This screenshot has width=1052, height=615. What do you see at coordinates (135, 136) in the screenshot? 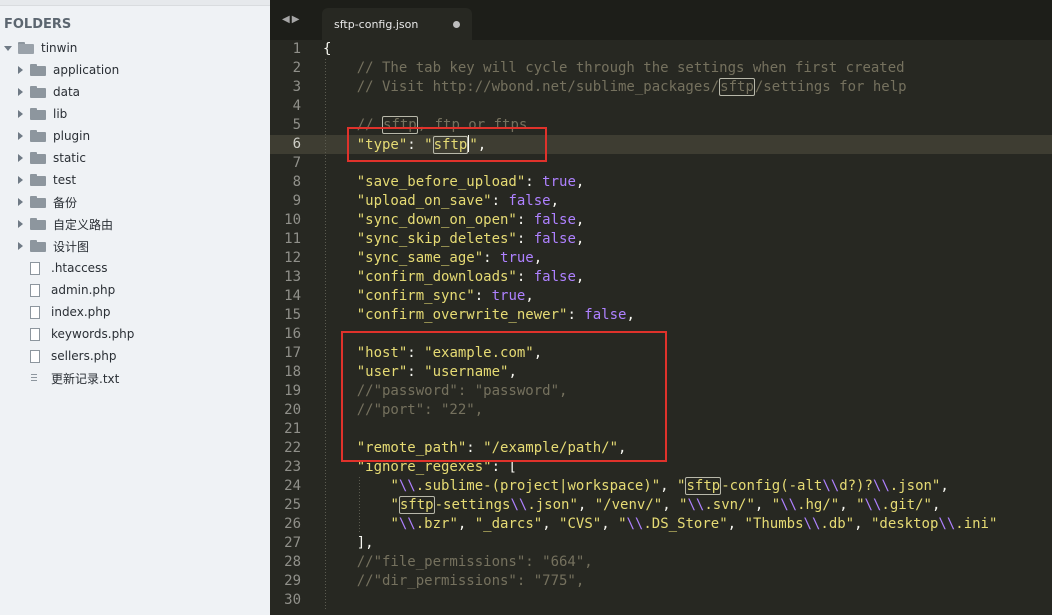
I see `tree-folder: plugin` at bounding box center [135, 136].